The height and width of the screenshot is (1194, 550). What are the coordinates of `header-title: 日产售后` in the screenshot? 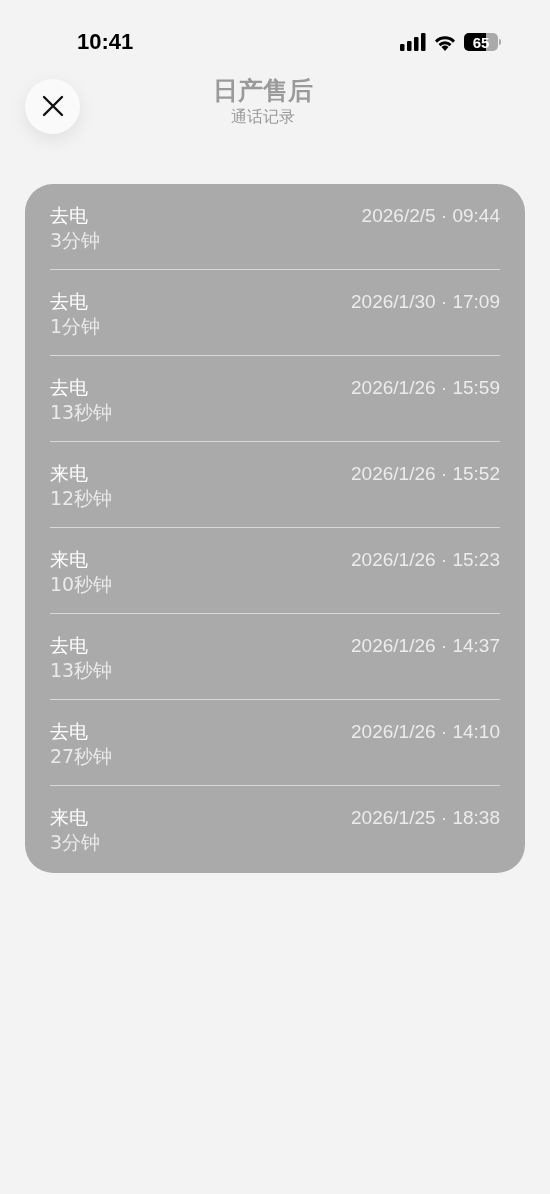 It's located at (262, 91).